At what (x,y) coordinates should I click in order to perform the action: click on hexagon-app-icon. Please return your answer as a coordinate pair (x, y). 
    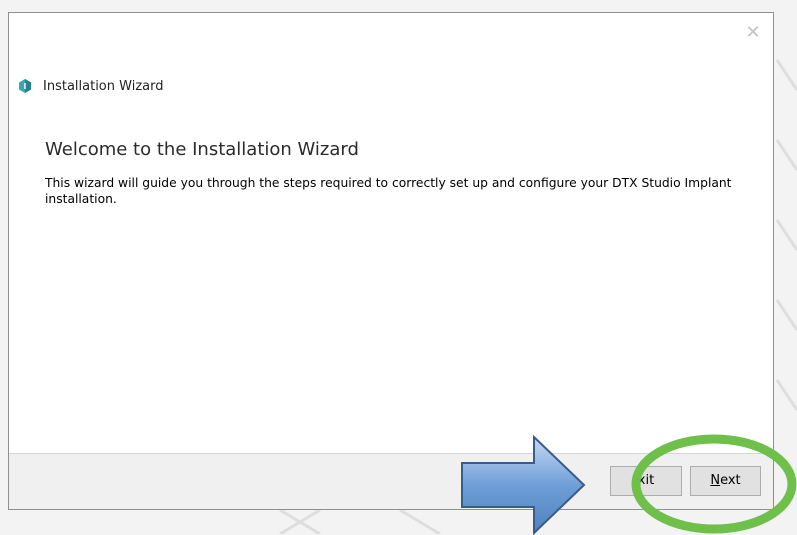
    Looking at the image, I should click on (25, 86).